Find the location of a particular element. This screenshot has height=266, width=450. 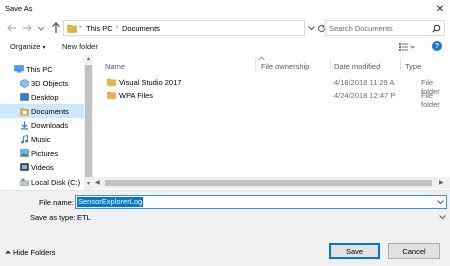

horizontal-scrollbar: ◀ ▶ is located at coordinates (271, 183).